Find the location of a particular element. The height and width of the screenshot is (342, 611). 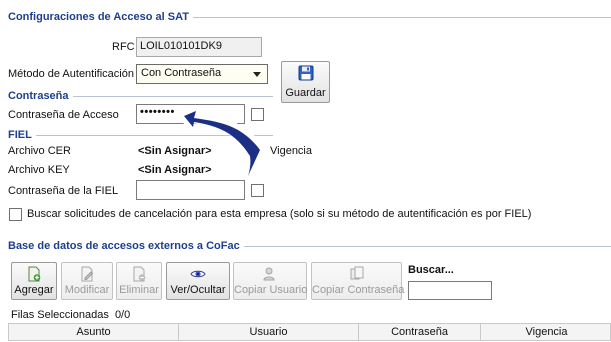

edit-button: Modificar is located at coordinates (87, 281).